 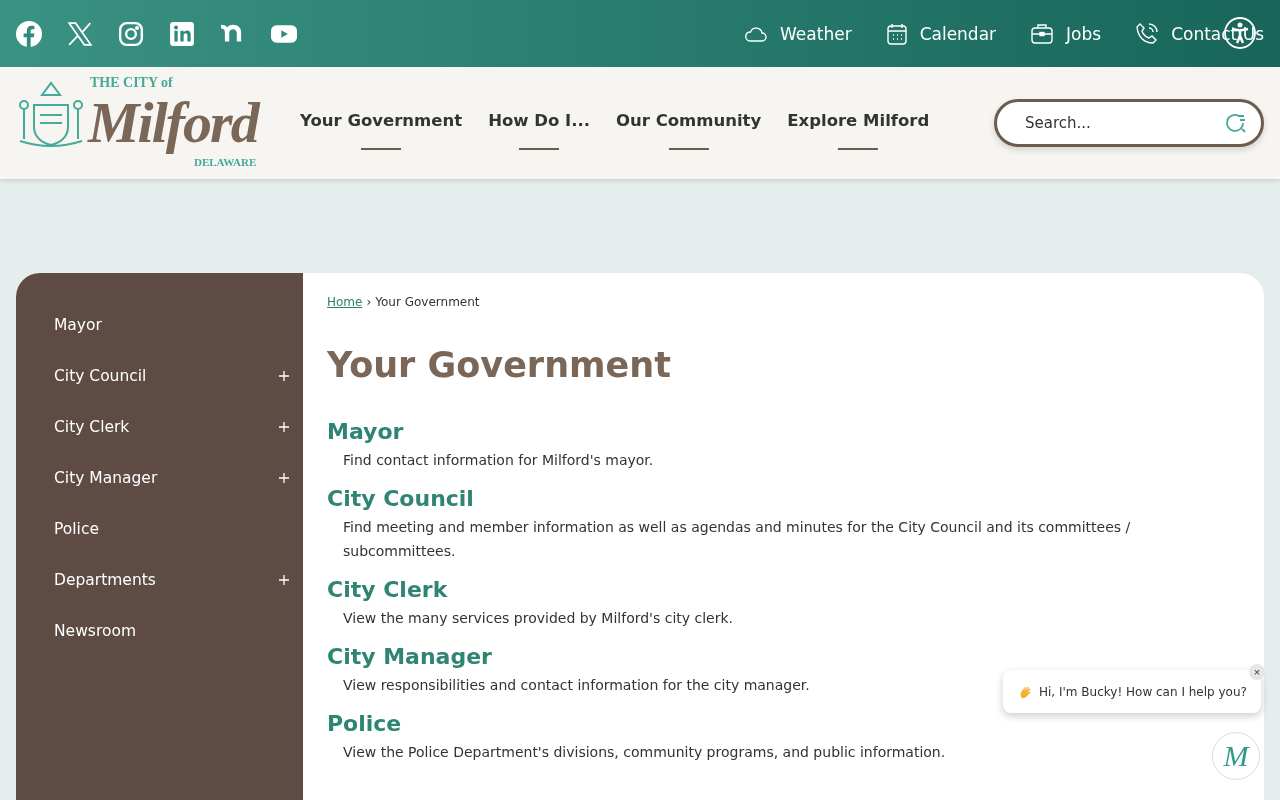 I want to click on waving-hand-icon, so click(x=1026, y=691).